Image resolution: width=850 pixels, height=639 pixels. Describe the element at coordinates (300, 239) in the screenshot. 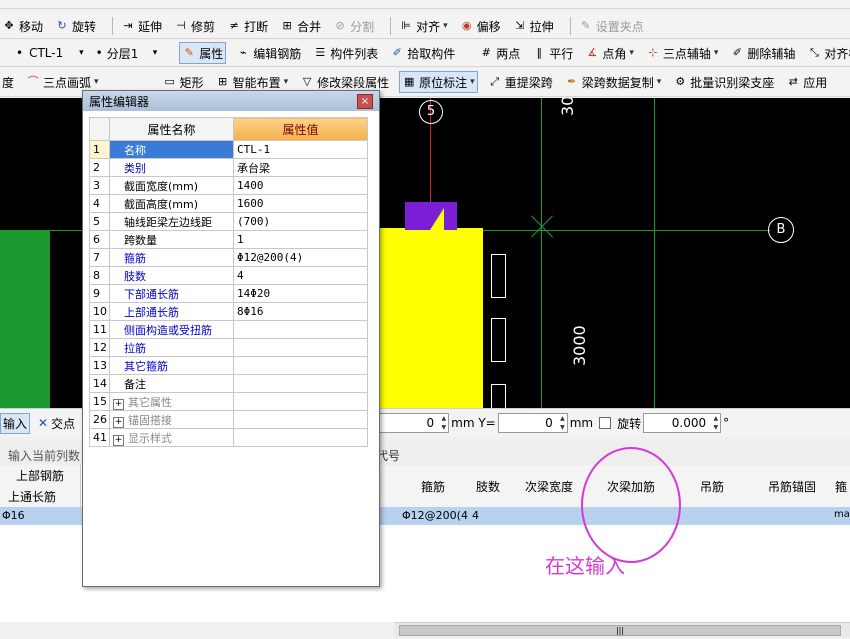

I see `property-value: 1` at that location.